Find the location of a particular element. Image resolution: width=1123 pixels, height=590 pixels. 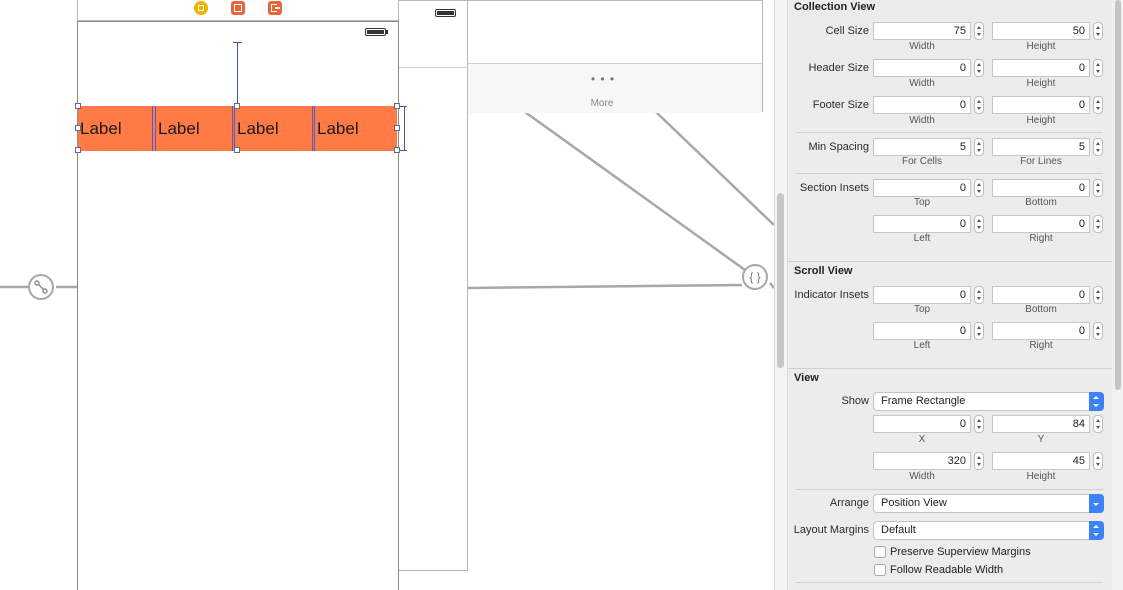

more-tab-icon: • • • is located at coordinates (603, 79).